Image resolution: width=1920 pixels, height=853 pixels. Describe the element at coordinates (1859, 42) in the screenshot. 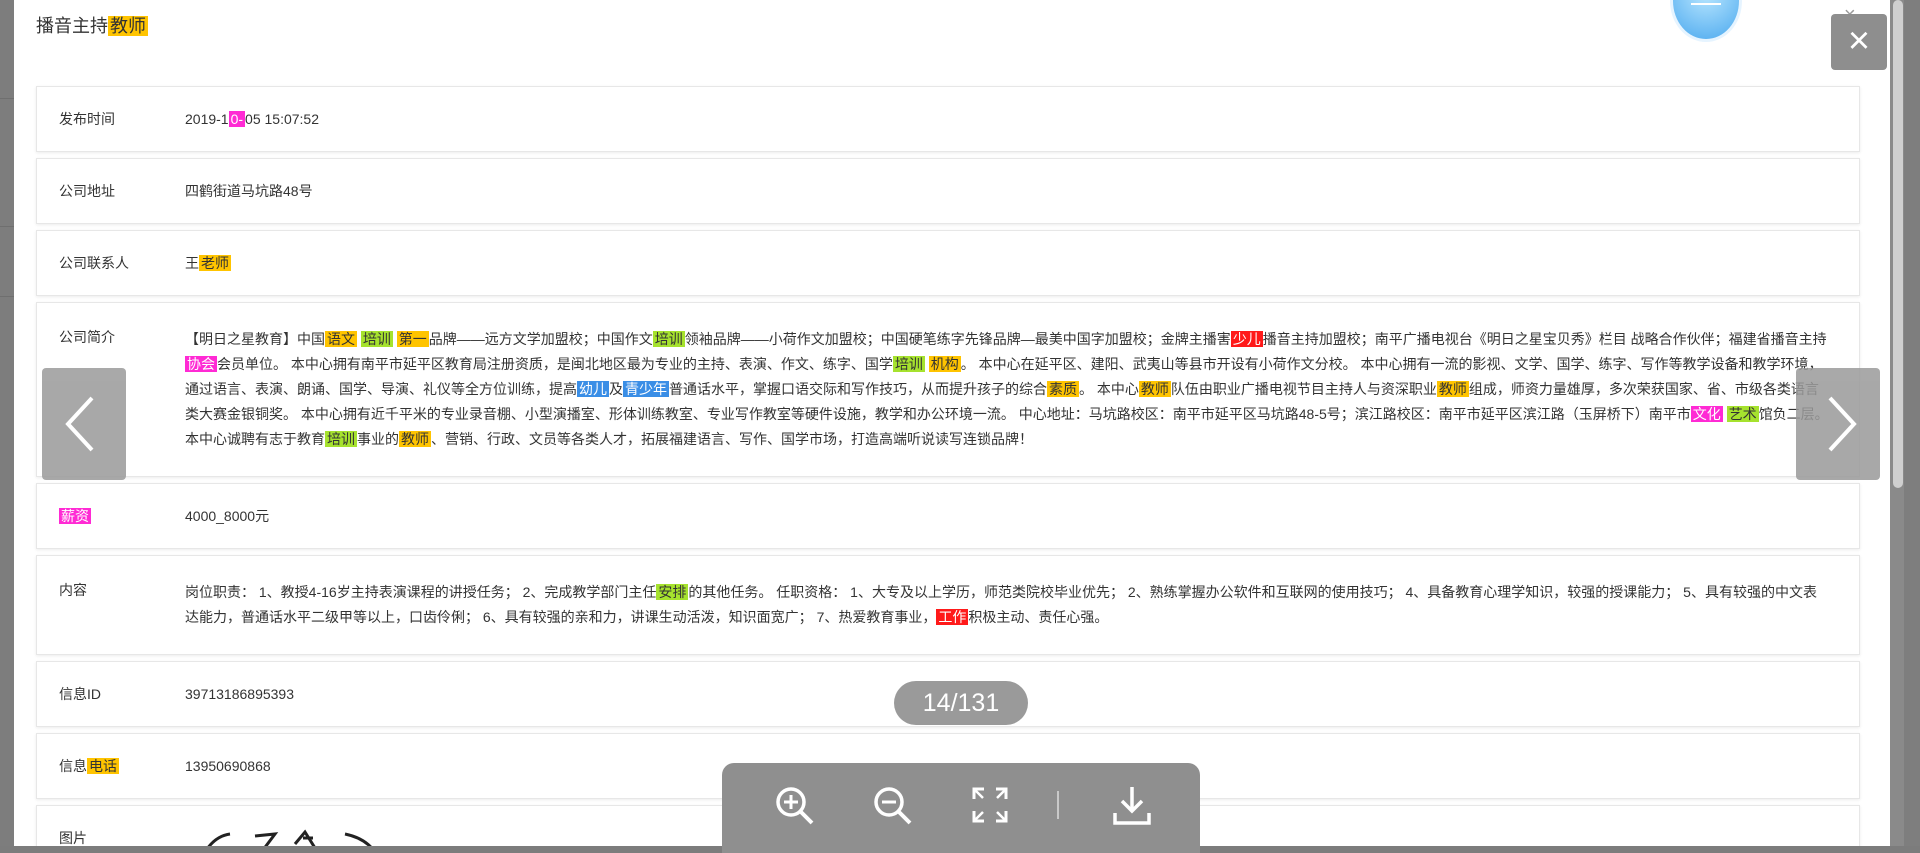

I see `close-button: ×` at that location.